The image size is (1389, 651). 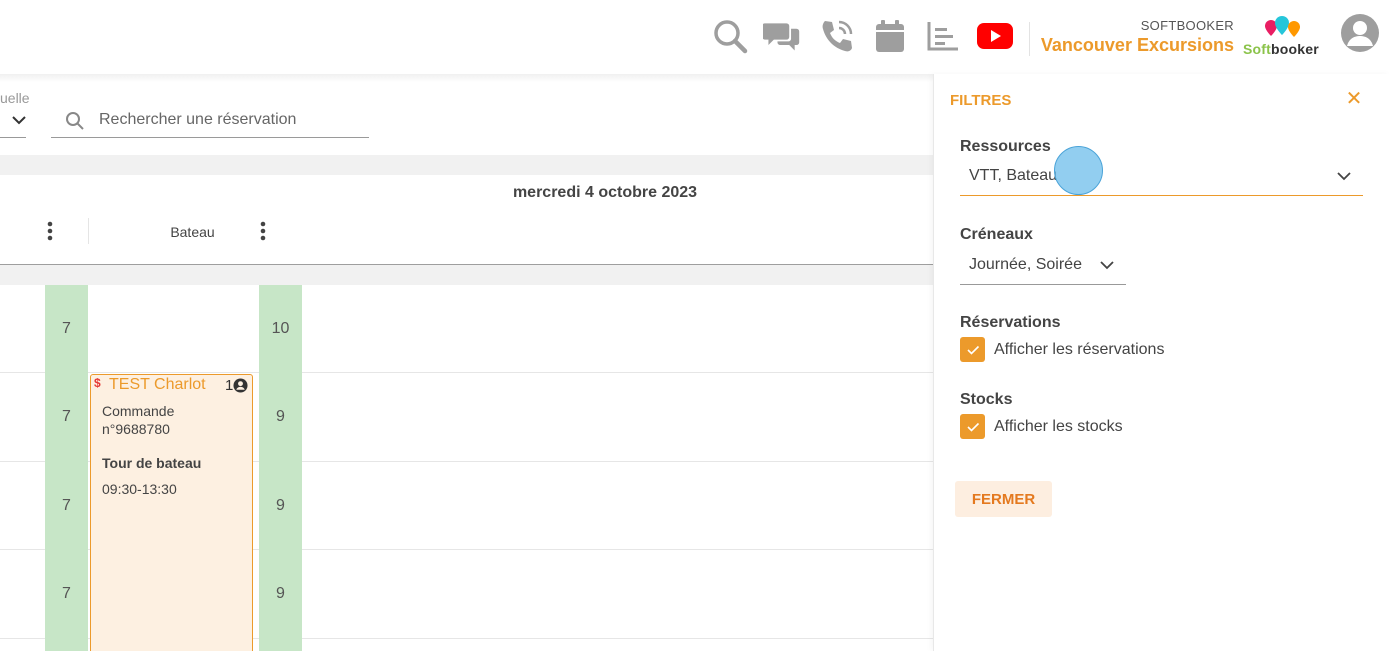 I want to click on chat-icon, so click(x=782, y=36).